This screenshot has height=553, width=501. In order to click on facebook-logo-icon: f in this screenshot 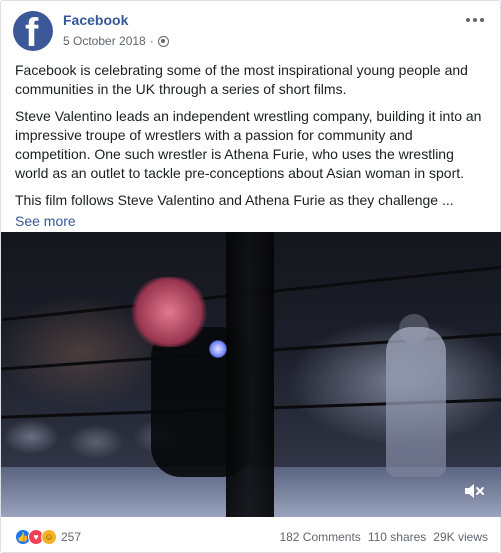, I will do `click(32, 31)`.